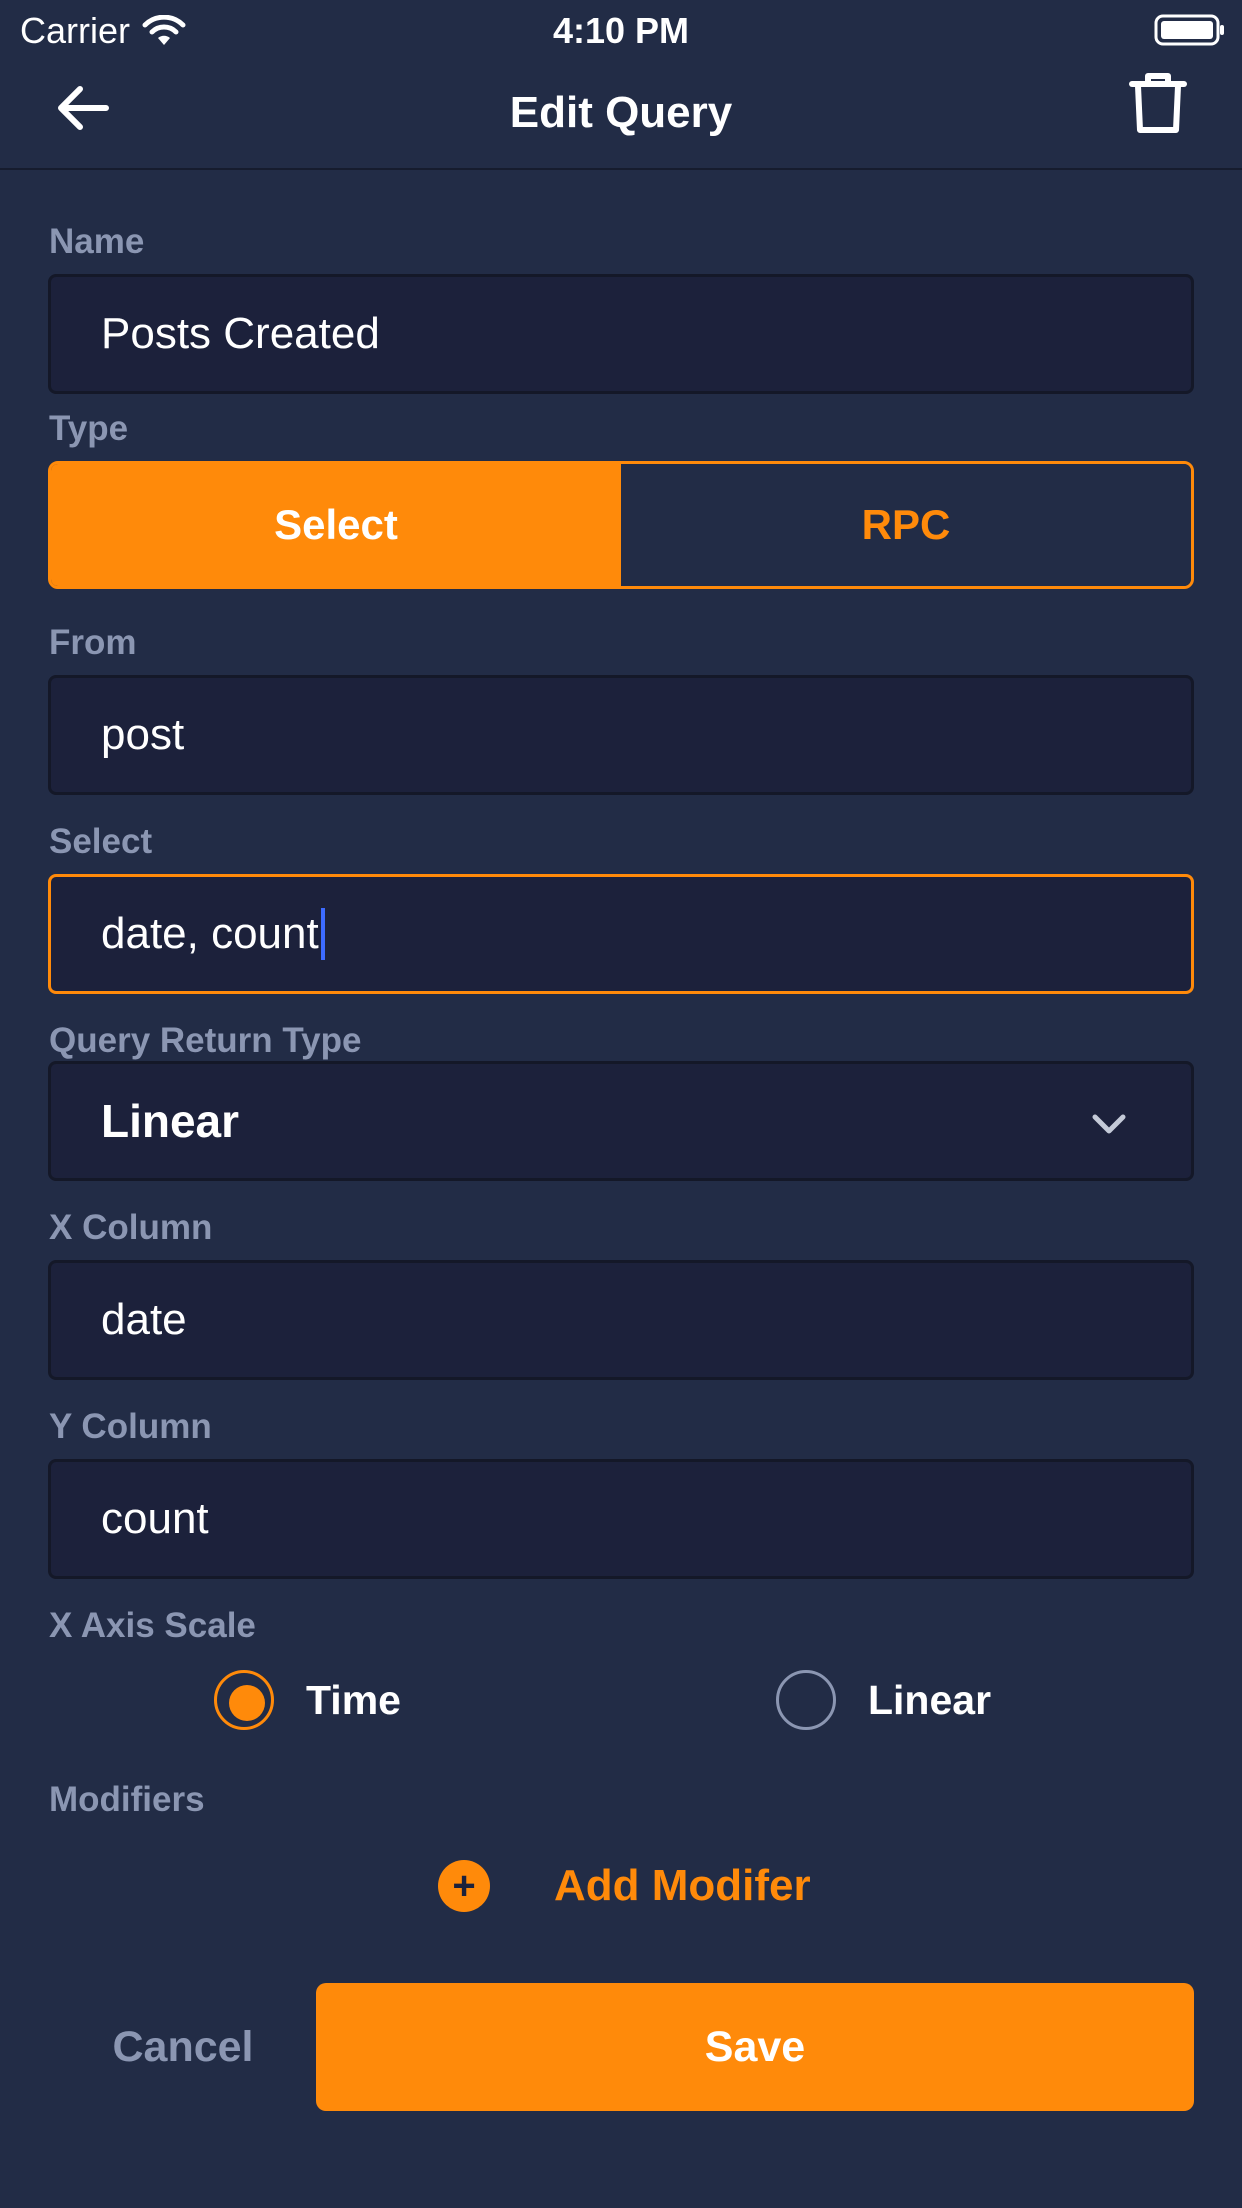 Image resolution: width=1242 pixels, height=2208 pixels. Describe the element at coordinates (621, 1121) in the screenshot. I see `return-type-dropdown: Linear` at that location.